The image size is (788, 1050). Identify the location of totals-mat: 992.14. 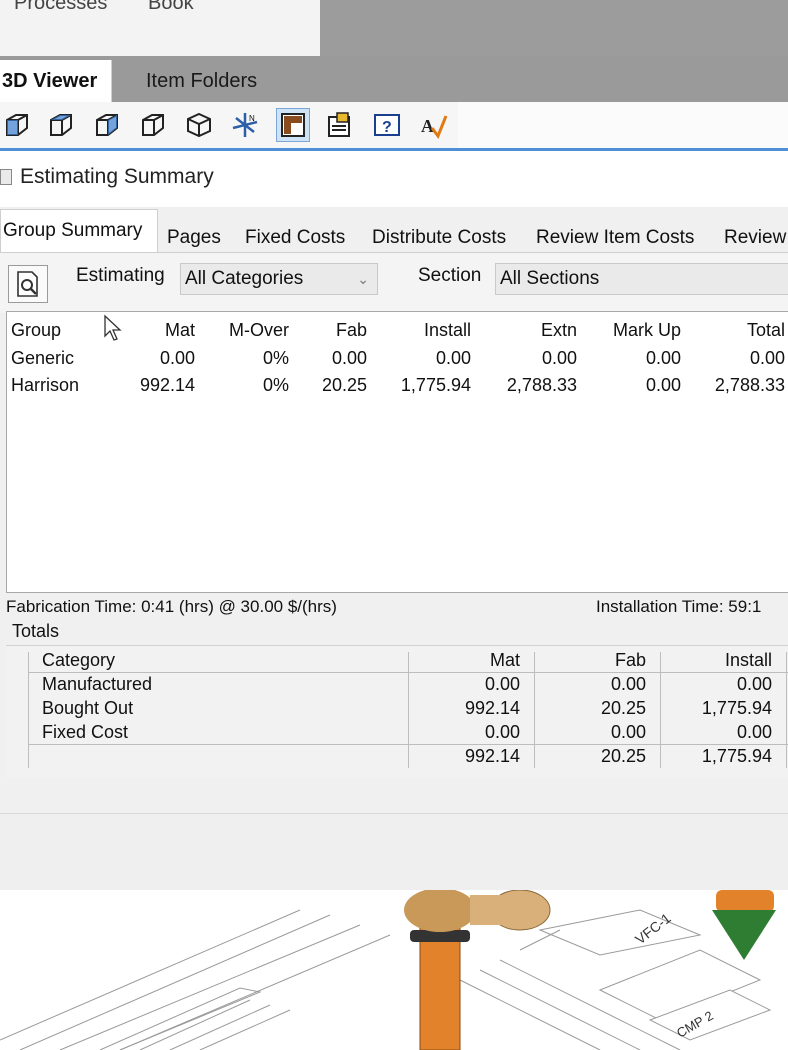
(492, 708).